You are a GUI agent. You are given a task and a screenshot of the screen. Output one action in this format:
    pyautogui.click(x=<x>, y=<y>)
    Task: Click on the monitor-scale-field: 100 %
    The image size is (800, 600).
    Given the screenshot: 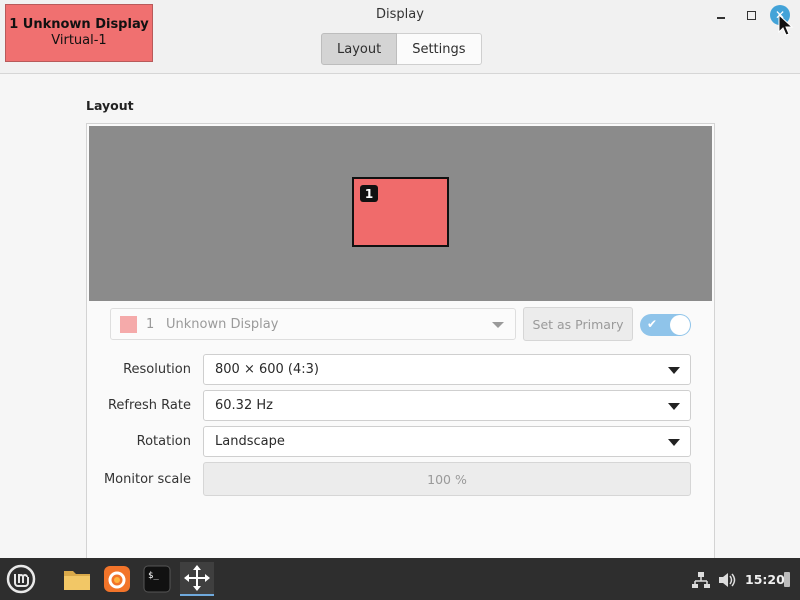 What is the action you would take?
    pyautogui.click(x=447, y=479)
    